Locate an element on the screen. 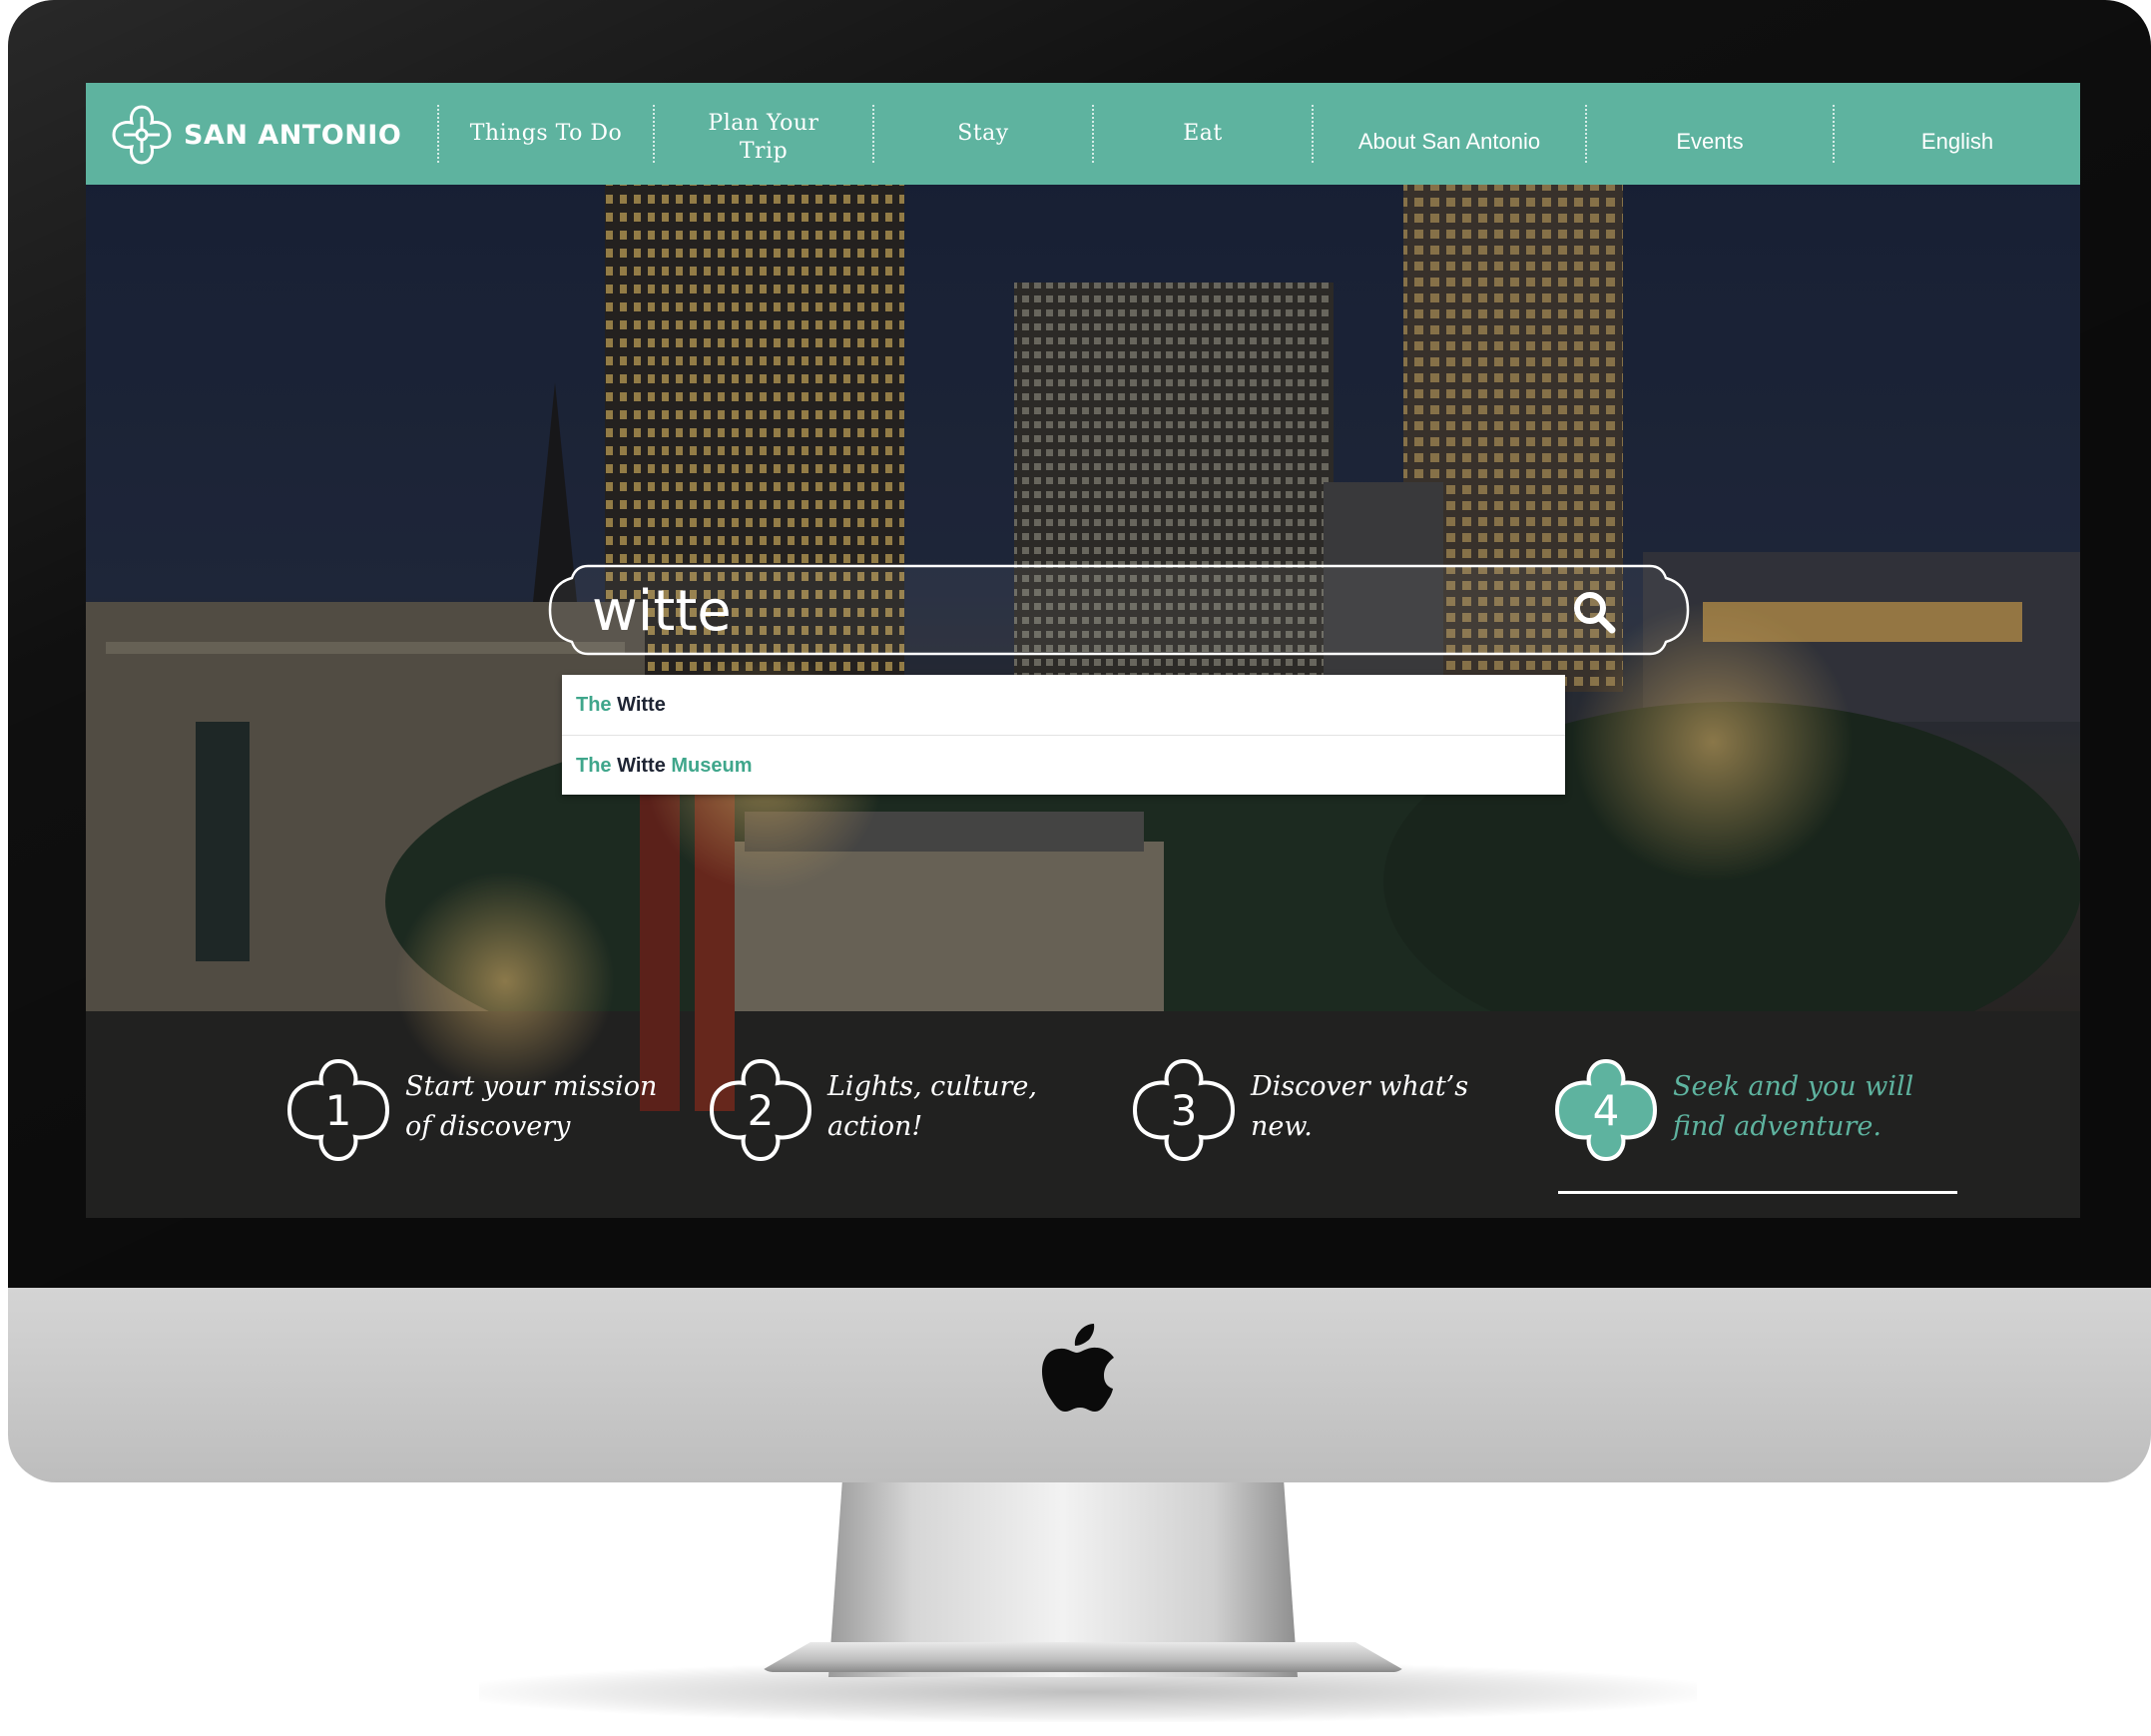  step-number: 3 is located at coordinates (1184, 1110).